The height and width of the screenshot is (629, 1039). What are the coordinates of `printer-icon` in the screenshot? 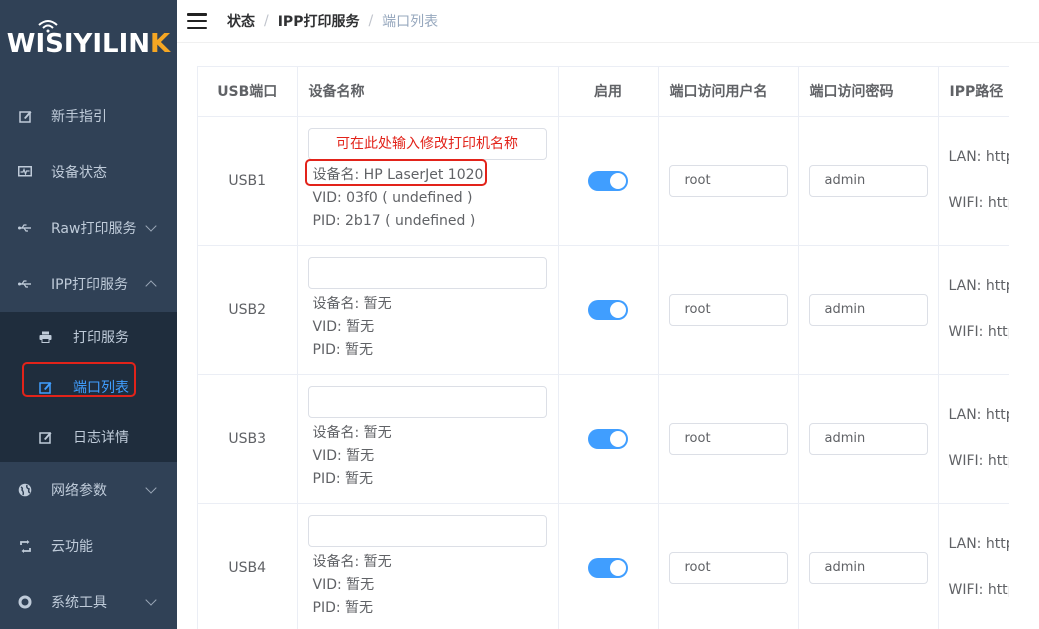 It's located at (45, 337).